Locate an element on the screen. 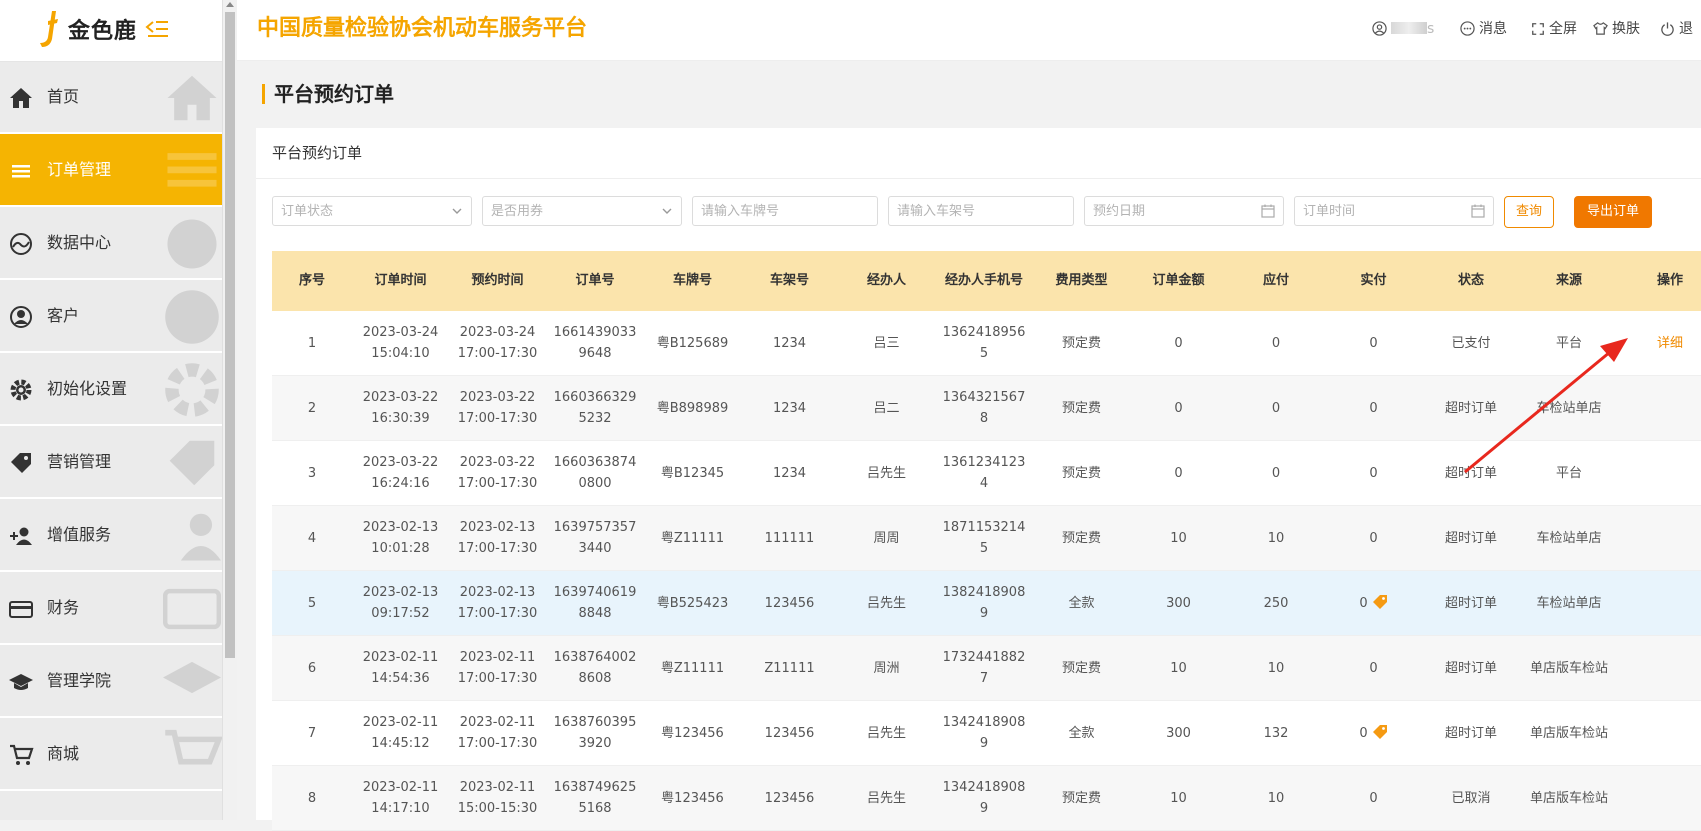 The width and height of the screenshot is (1701, 831). table-cell-seq: 4 is located at coordinates (312, 538).